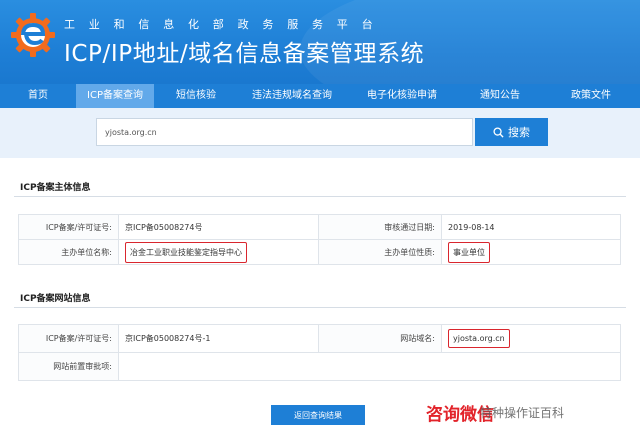 This screenshot has height=441, width=640. Describe the element at coordinates (292, 96) in the screenshot. I see `nav-item-illegal-domain: 违法违规域名查询` at that location.